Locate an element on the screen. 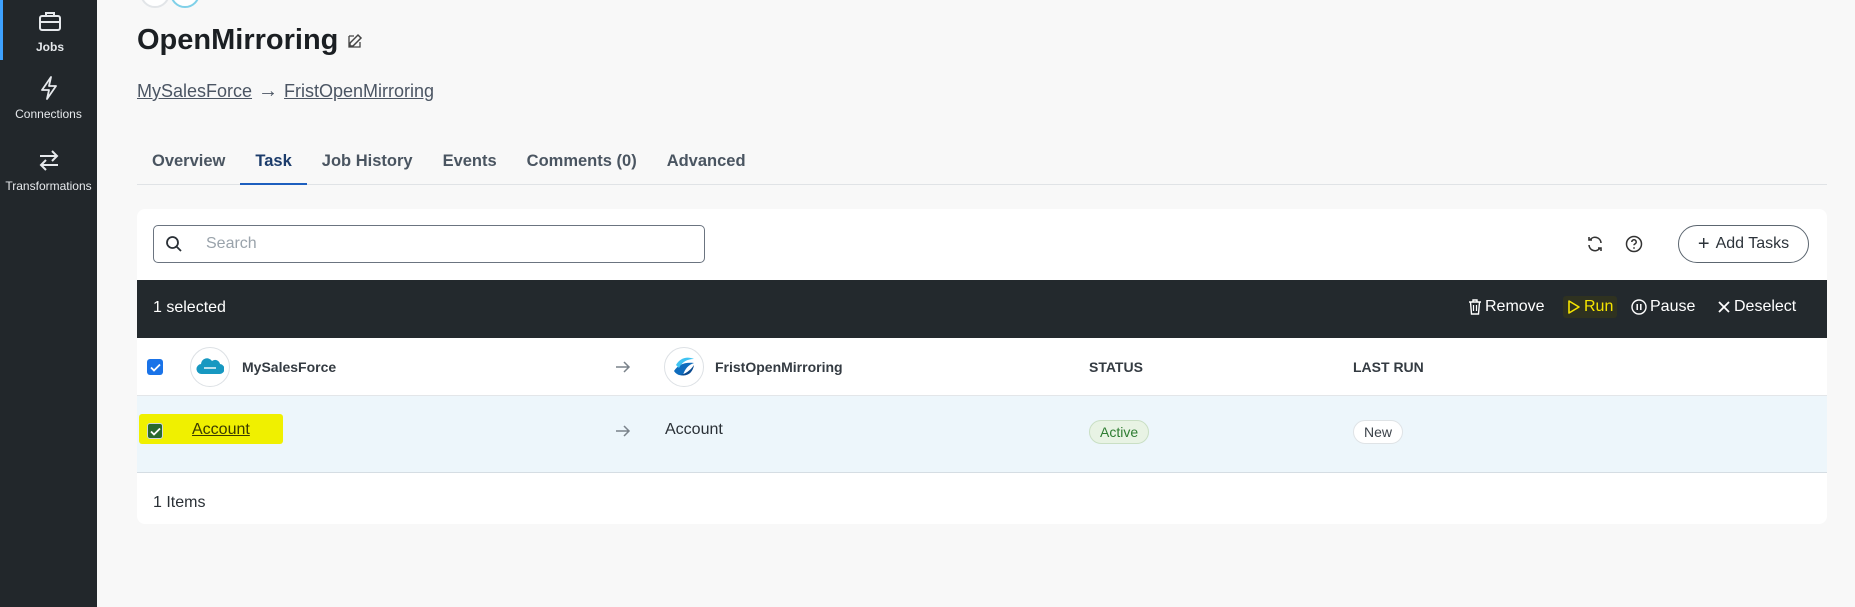  sidebar-item-label: Transformations is located at coordinates (48, 186).